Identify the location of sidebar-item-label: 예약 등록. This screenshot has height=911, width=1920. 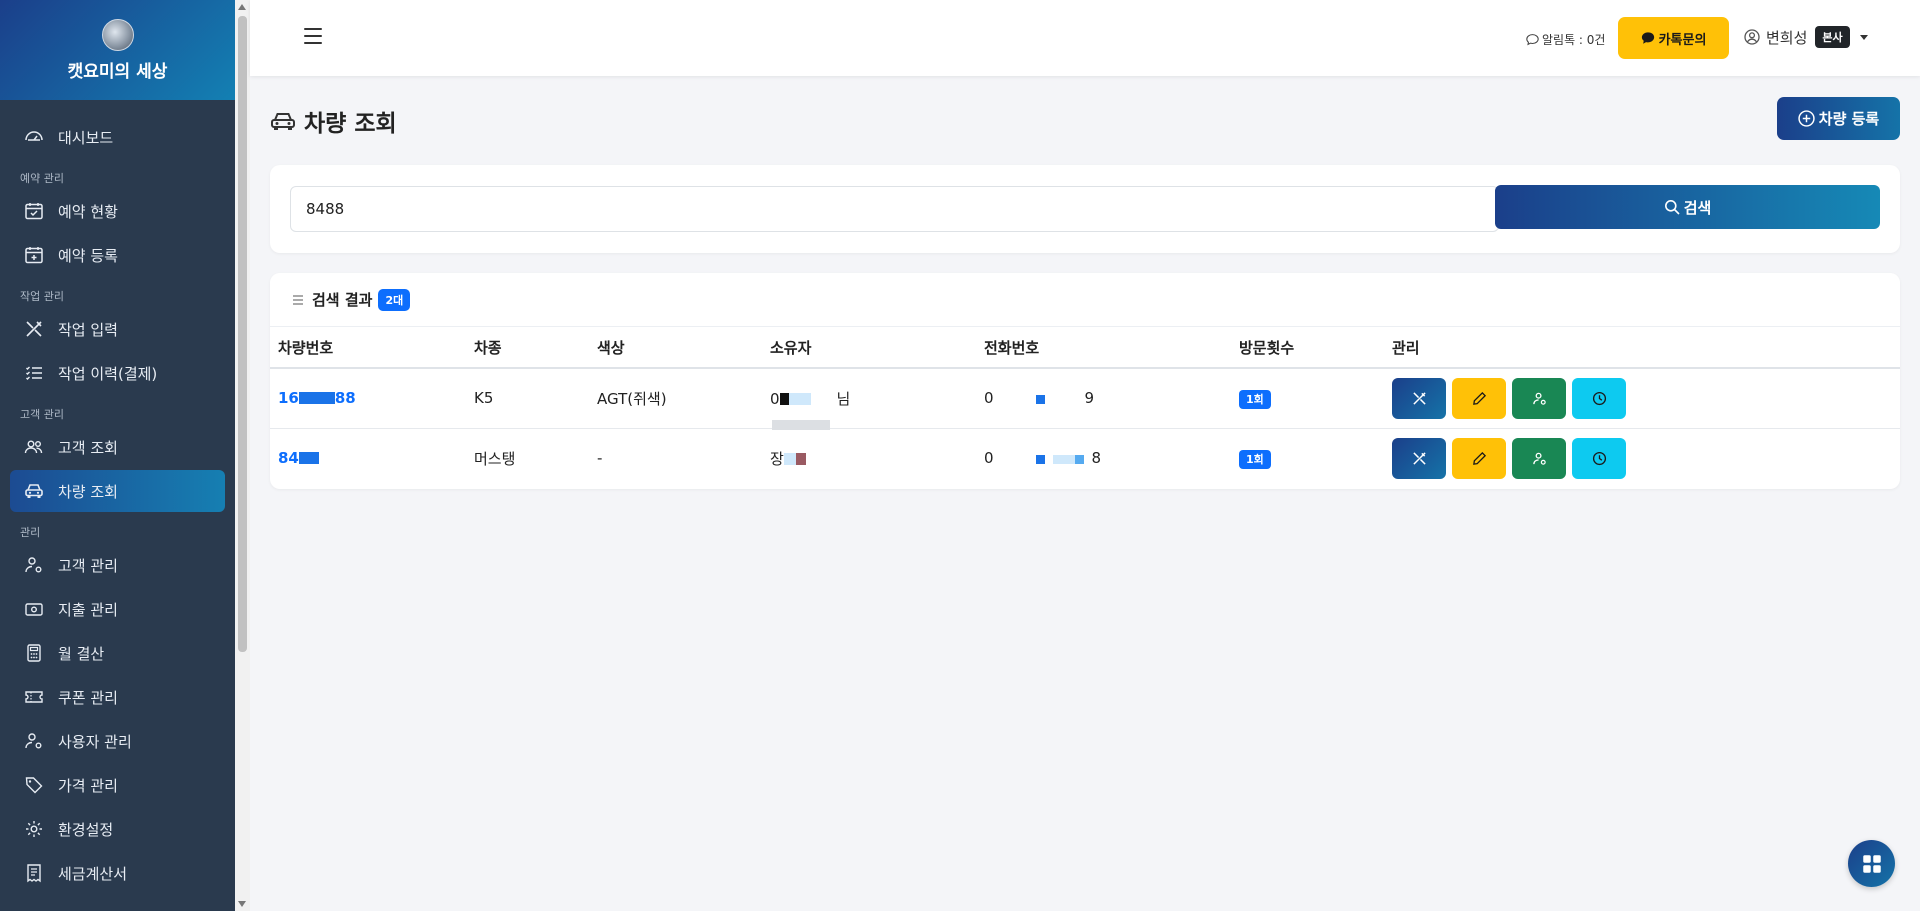
(88, 255).